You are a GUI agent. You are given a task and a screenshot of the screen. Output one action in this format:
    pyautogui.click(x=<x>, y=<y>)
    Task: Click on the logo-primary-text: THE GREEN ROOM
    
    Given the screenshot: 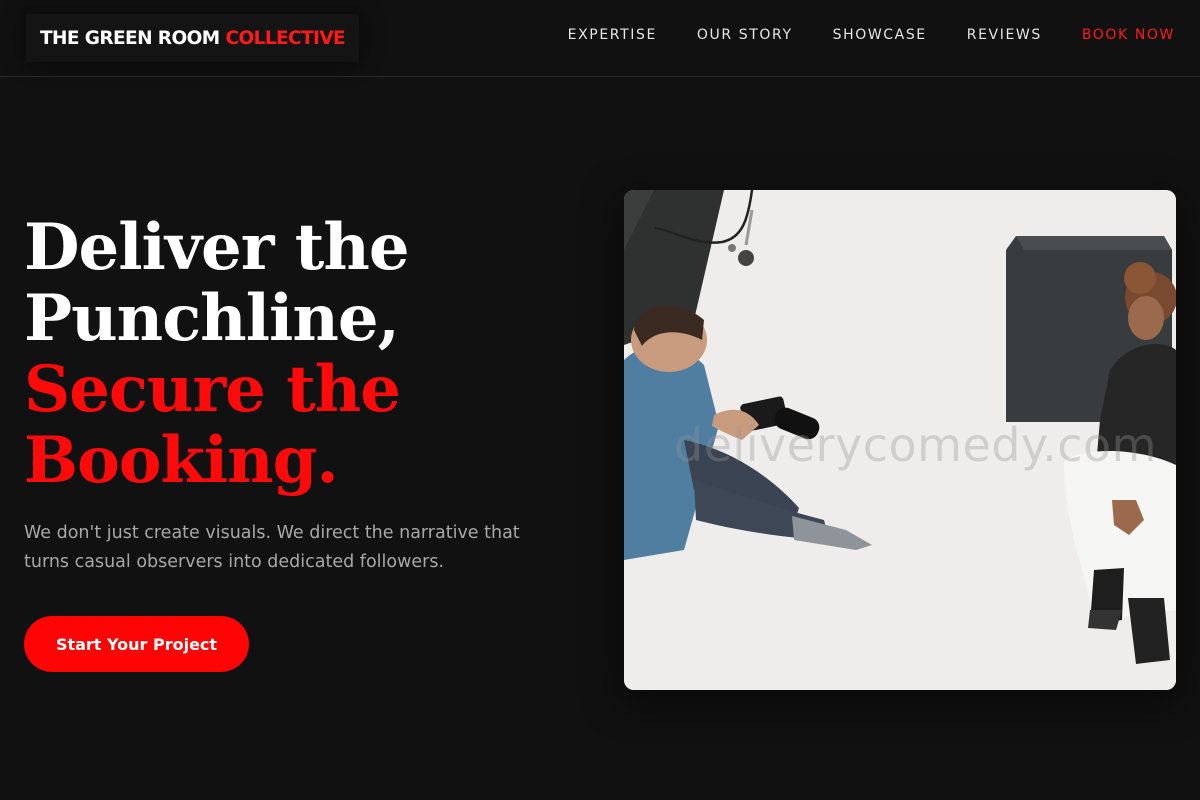 What is the action you would take?
    pyautogui.click(x=130, y=38)
    